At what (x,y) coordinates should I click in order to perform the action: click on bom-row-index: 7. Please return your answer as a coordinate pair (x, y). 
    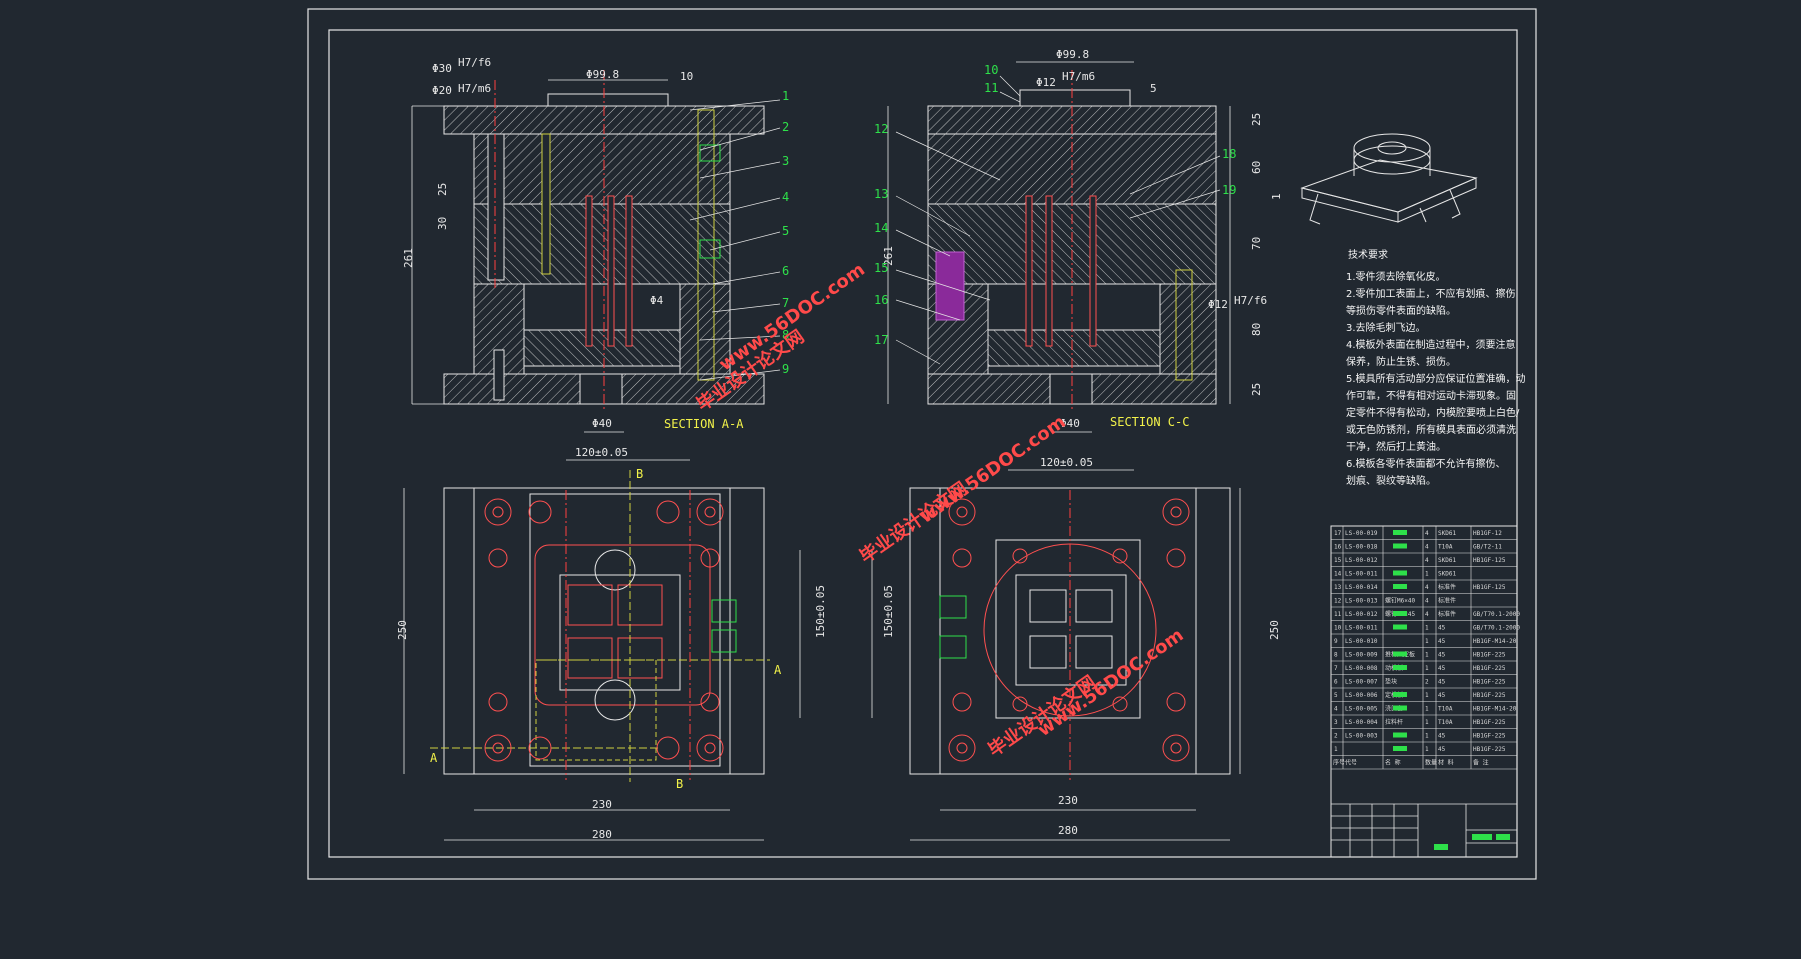
    Looking at the image, I should click on (1336, 668).